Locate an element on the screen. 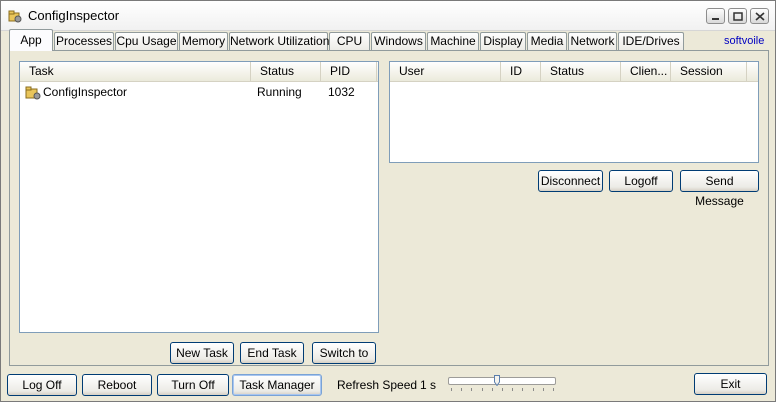  tab-label: Display is located at coordinates (503, 41).